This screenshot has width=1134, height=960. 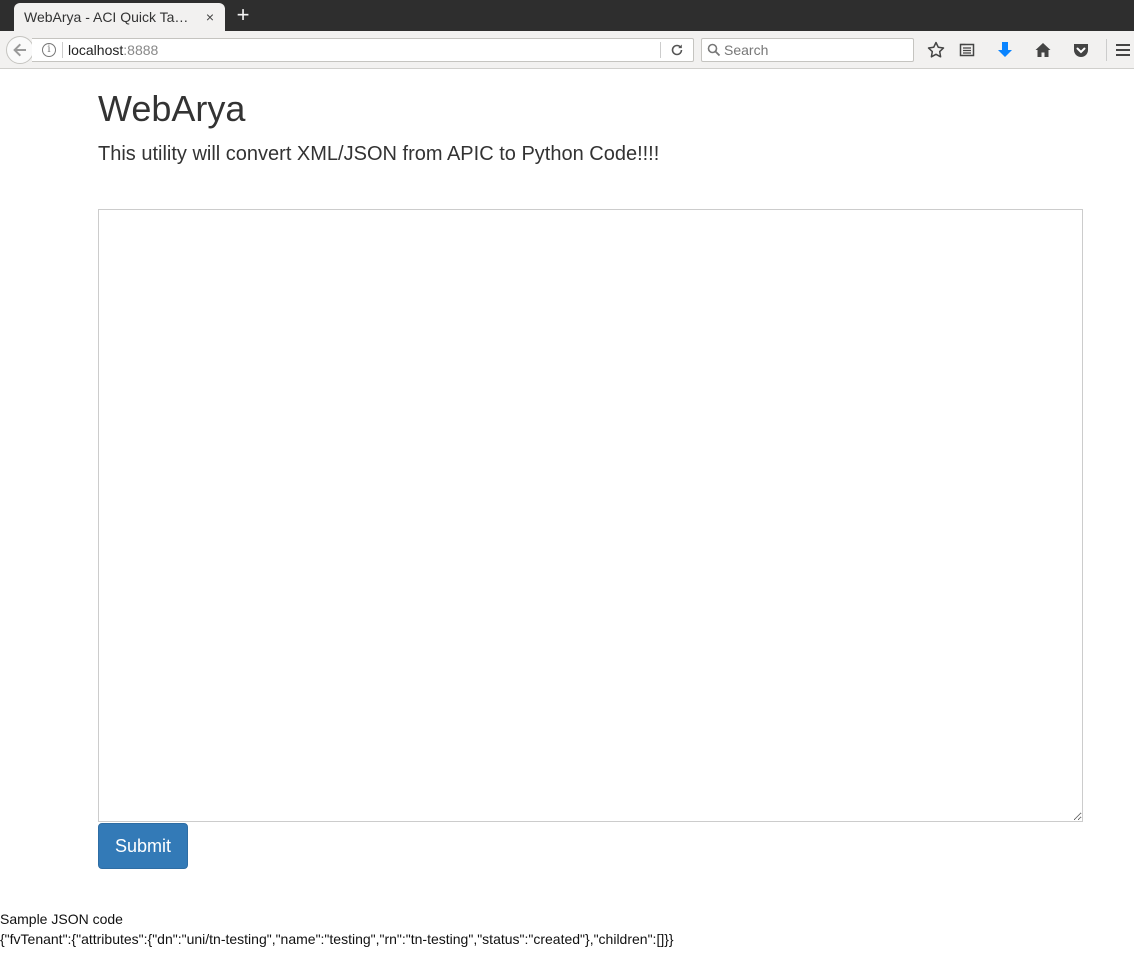 What do you see at coordinates (816, 50) in the screenshot?
I see `search-input` at bounding box center [816, 50].